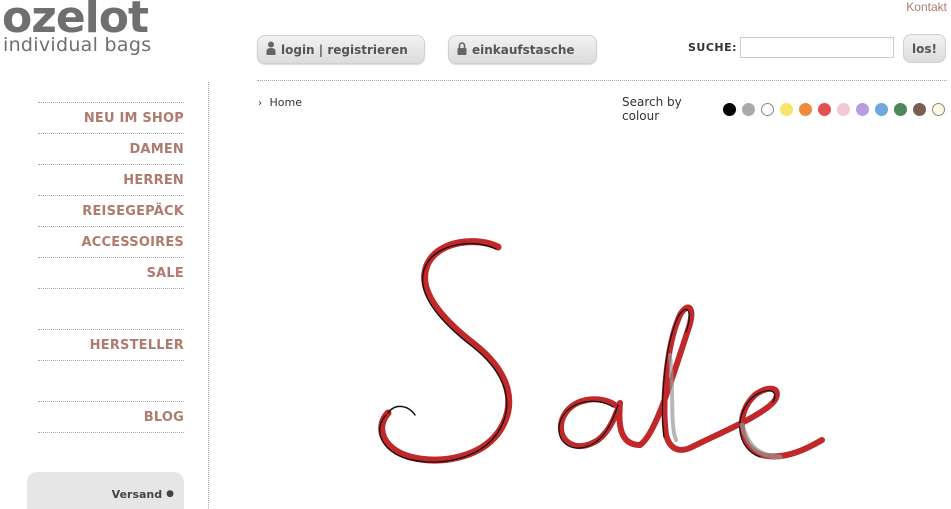  I want to click on nav-item-reisegepaeck: REISEGEPÄCK, so click(111, 210).